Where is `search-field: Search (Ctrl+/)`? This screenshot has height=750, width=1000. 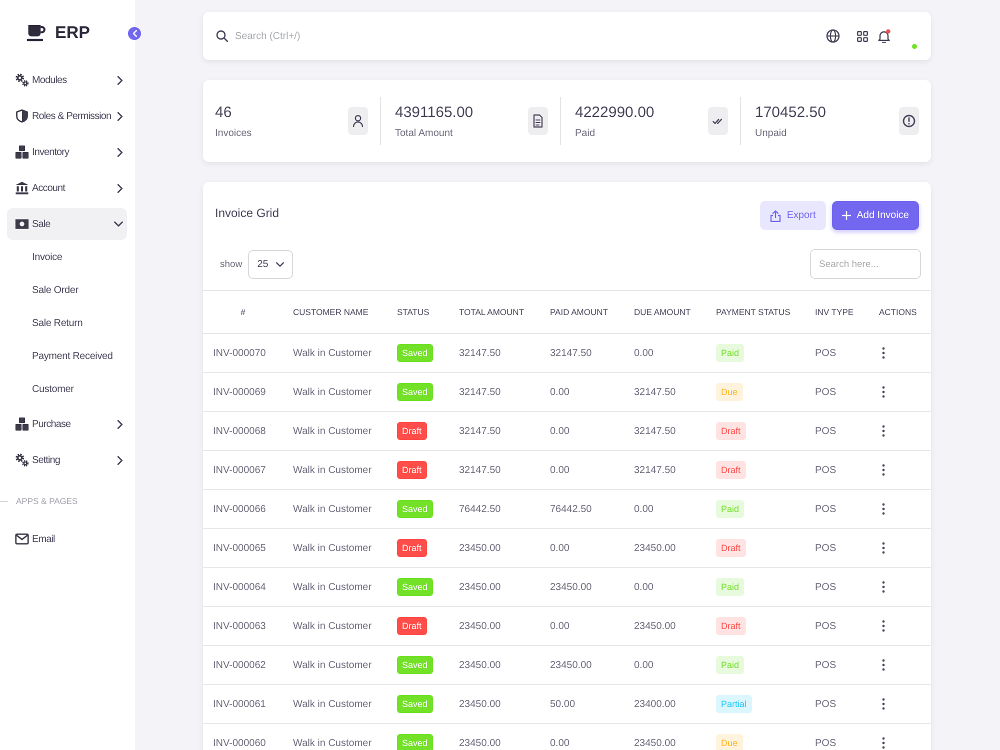
search-field: Search (Ctrl+/) is located at coordinates (530, 36).